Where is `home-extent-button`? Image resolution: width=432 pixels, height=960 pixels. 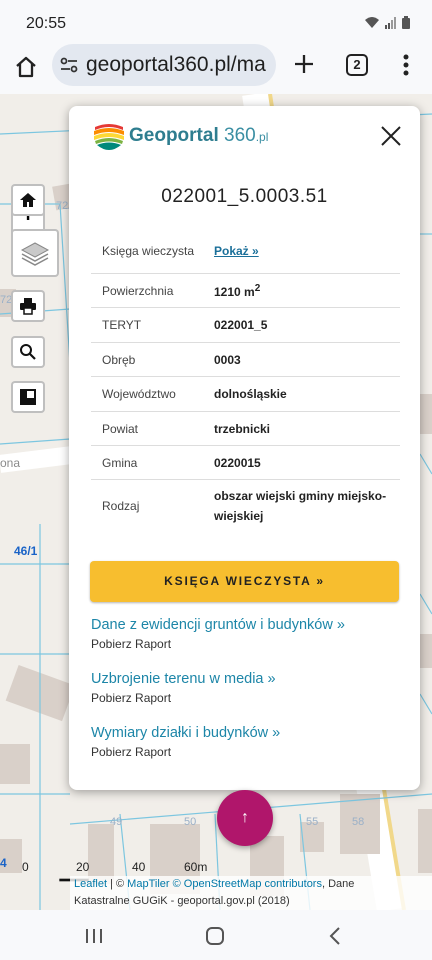
home-extent-button is located at coordinates (28, 200).